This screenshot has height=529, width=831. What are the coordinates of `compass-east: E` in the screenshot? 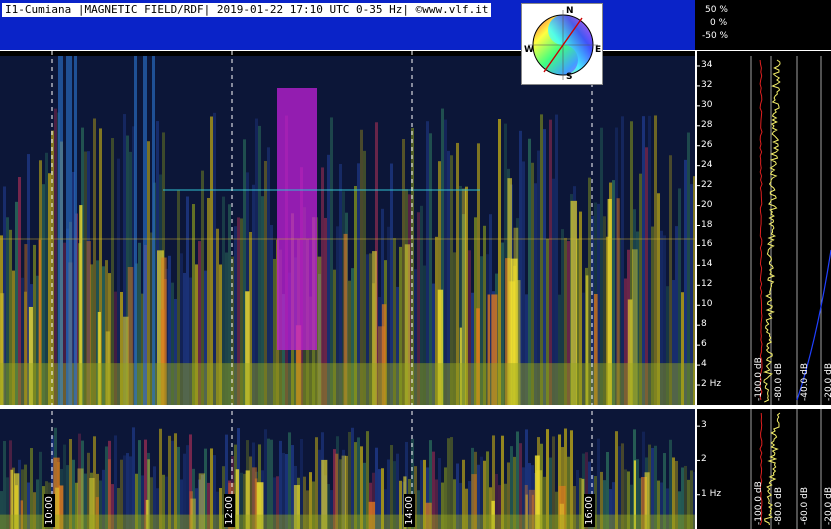 It's located at (598, 50).